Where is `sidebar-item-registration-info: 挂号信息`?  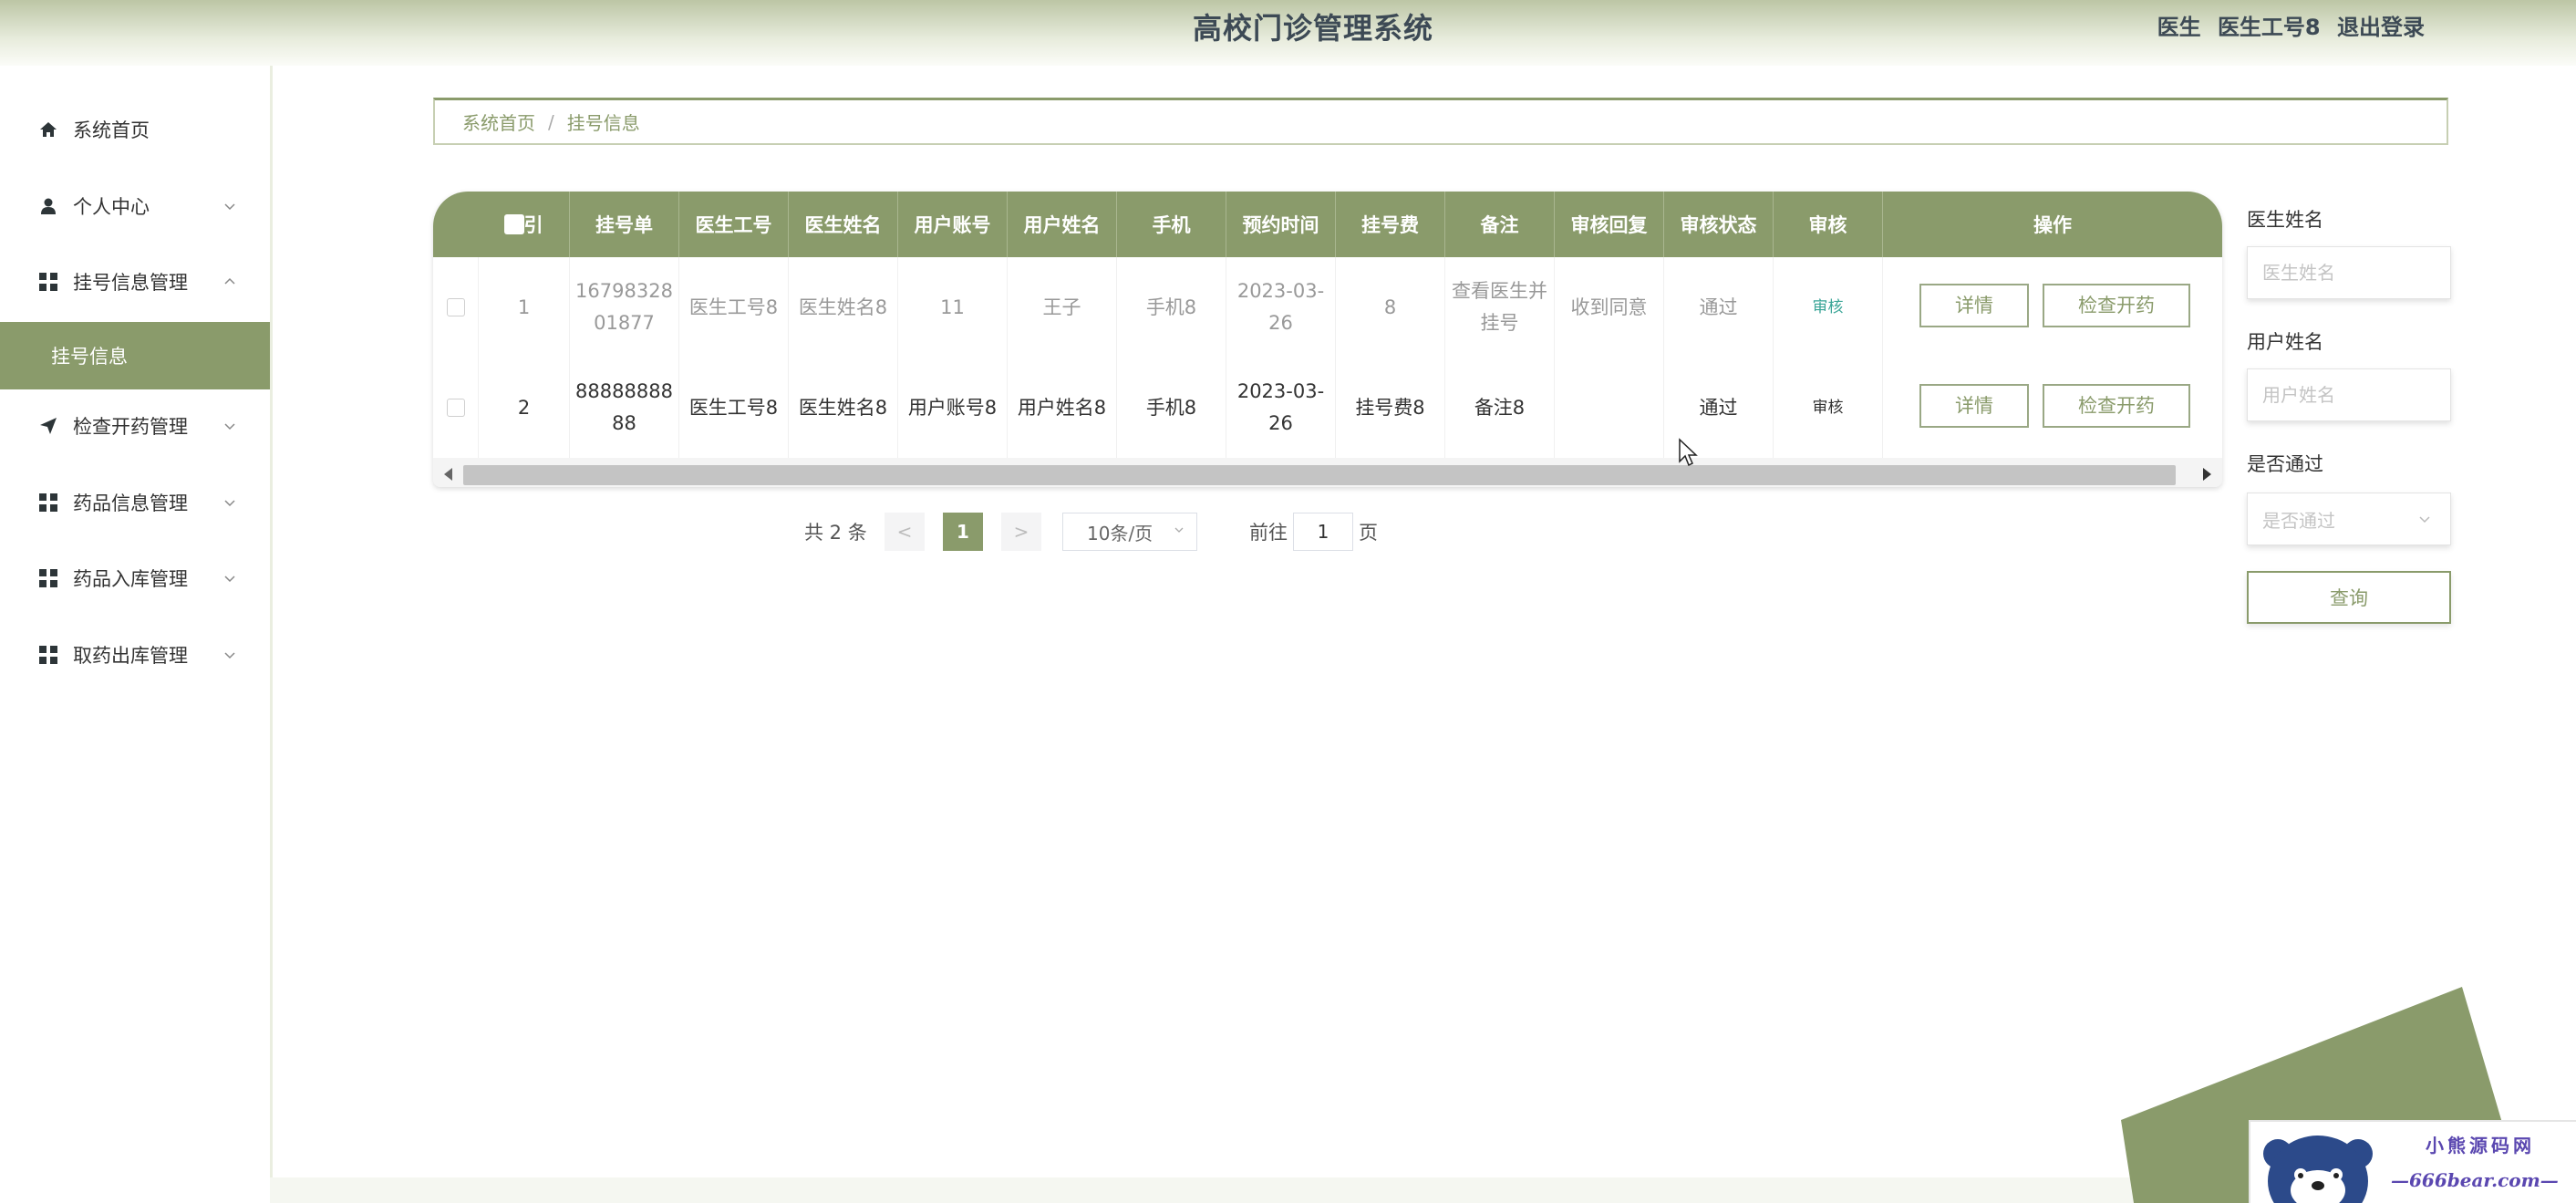
sidebar-item-registration-info: 挂号信息 is located at coordinates (135, 355).